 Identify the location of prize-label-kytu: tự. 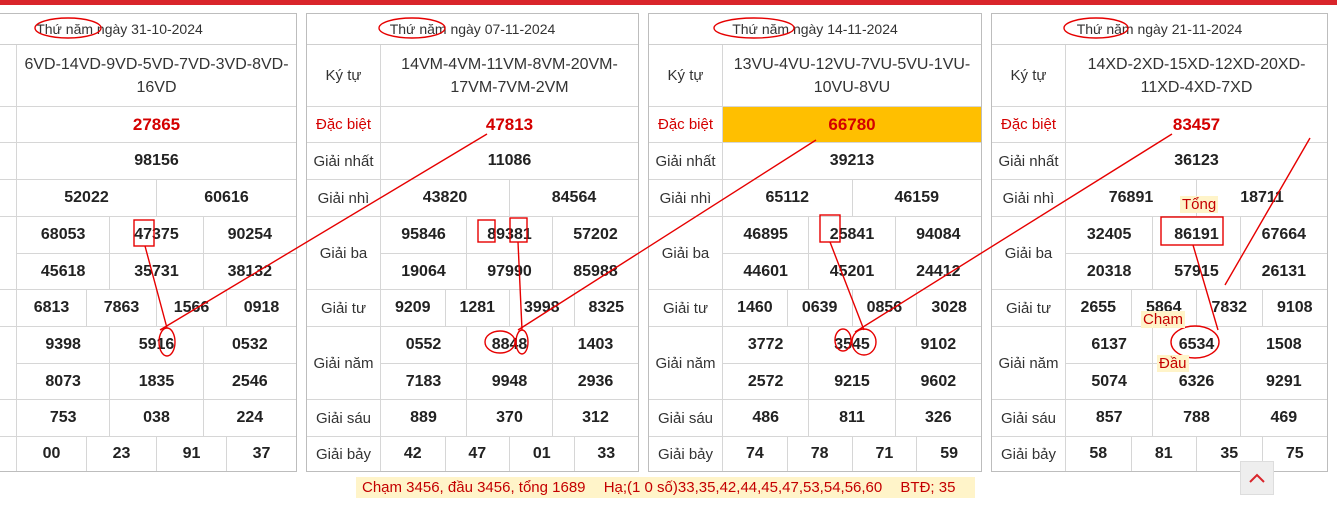
(8, 75).